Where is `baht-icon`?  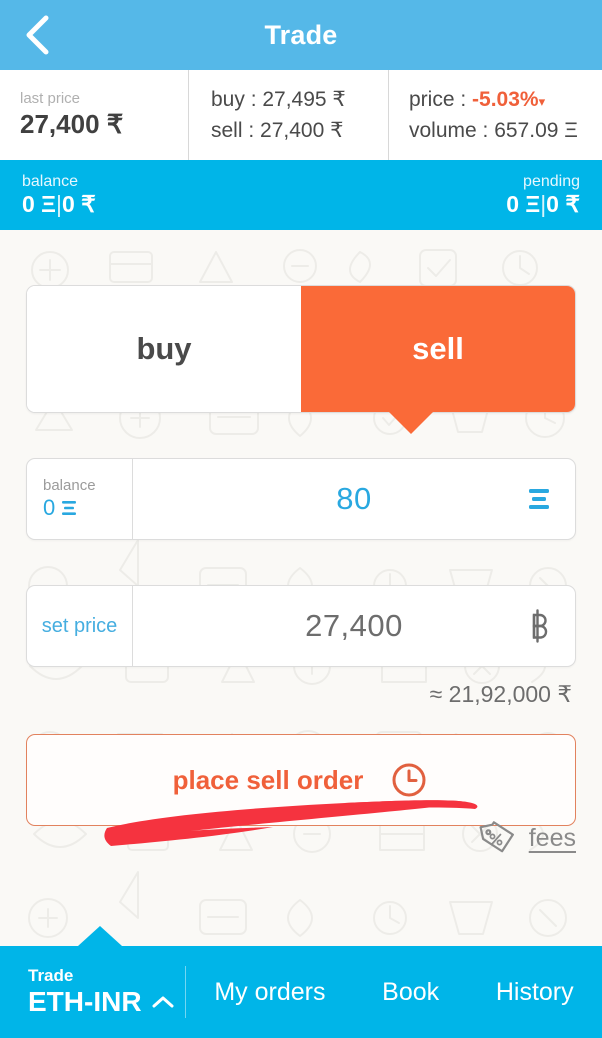
baht-icon is located at coordinates (540, 626).